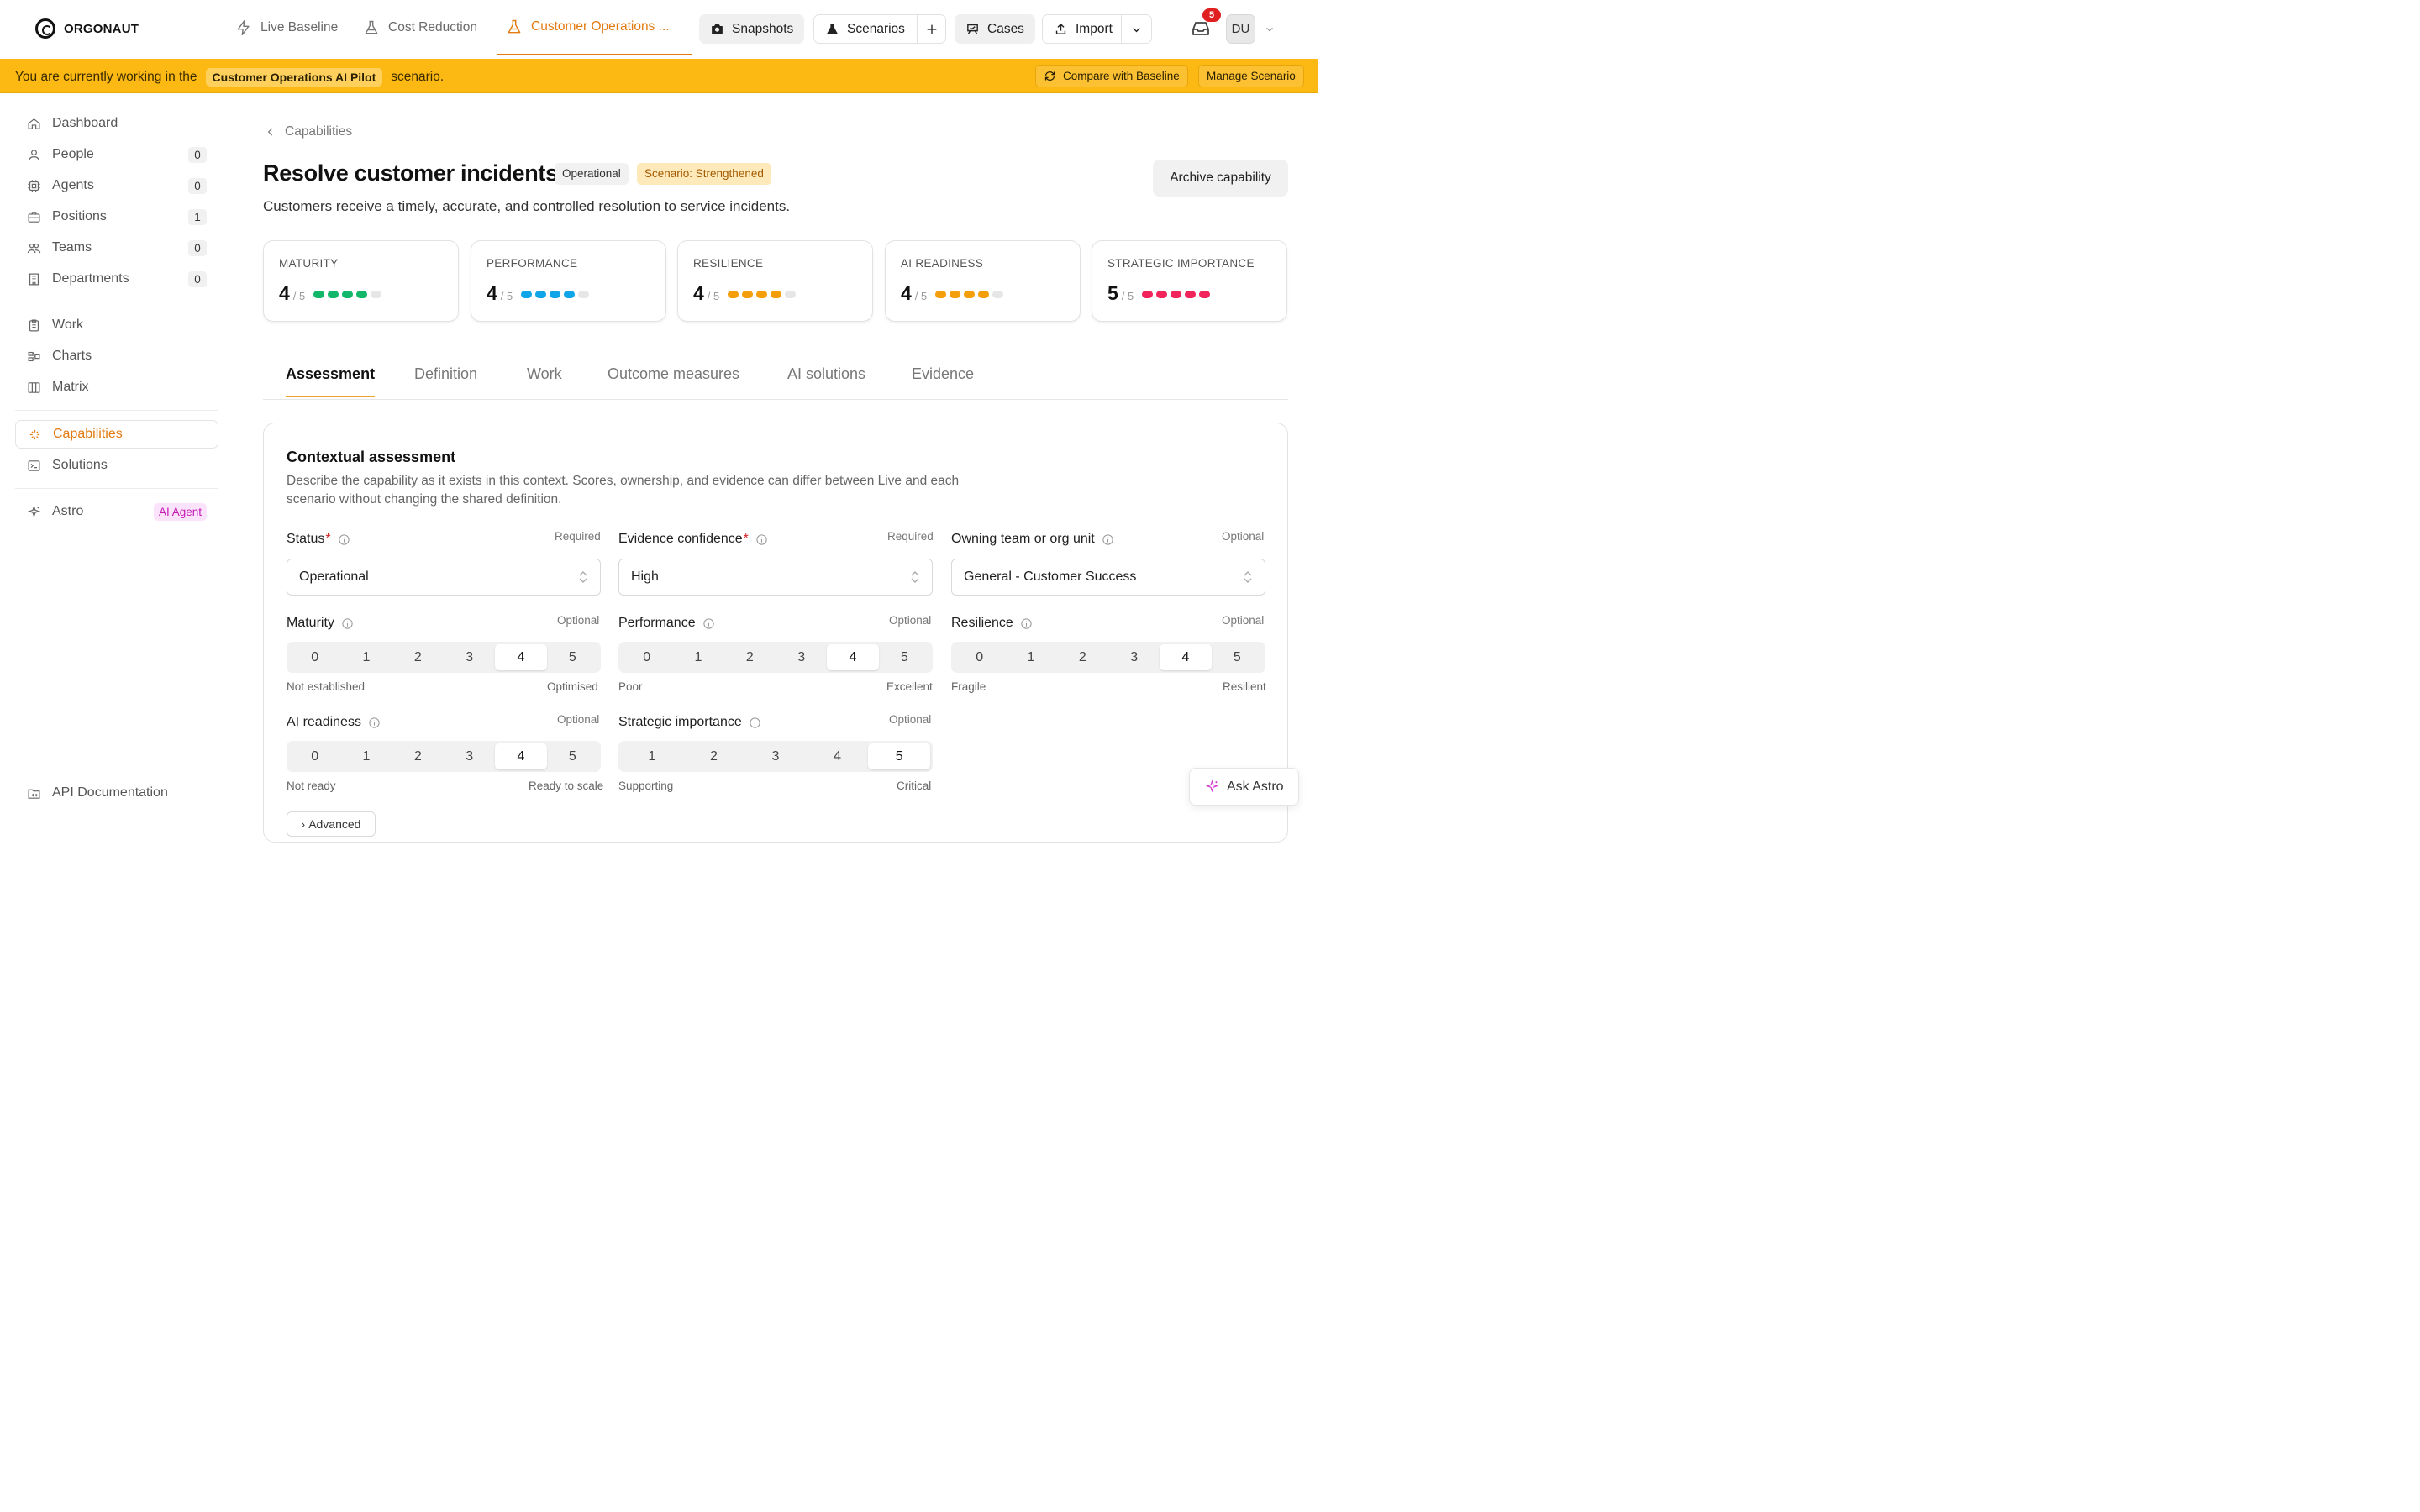 Image resolution: width=2420 pixels, height=1512 pixels. Describe the element at coordinates (116, 279) in the screenshot. I see `sidebar-item-departments: Departments 0` at that location.